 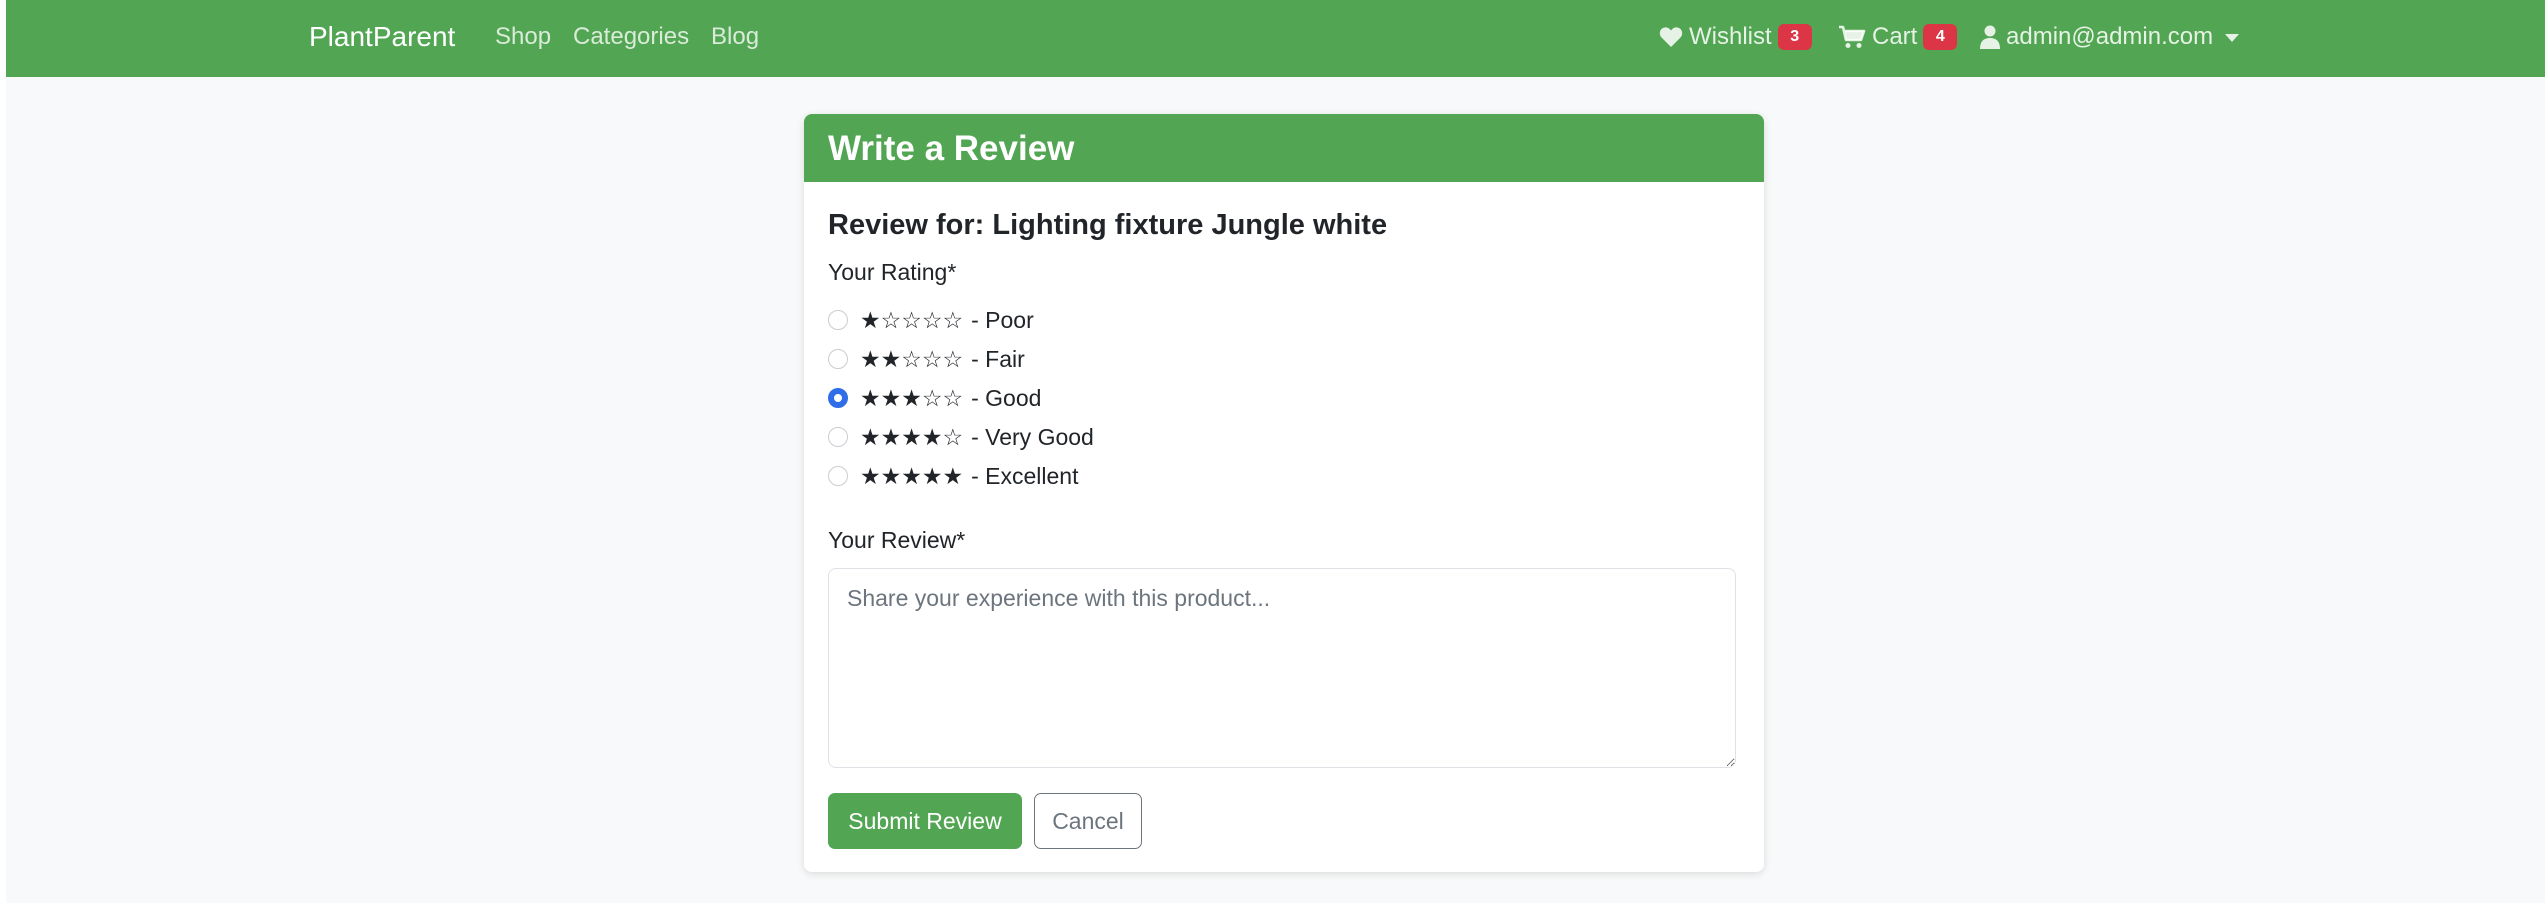 I want to click on wishlist-count-badge: 3, so click(x=1794, y=37).